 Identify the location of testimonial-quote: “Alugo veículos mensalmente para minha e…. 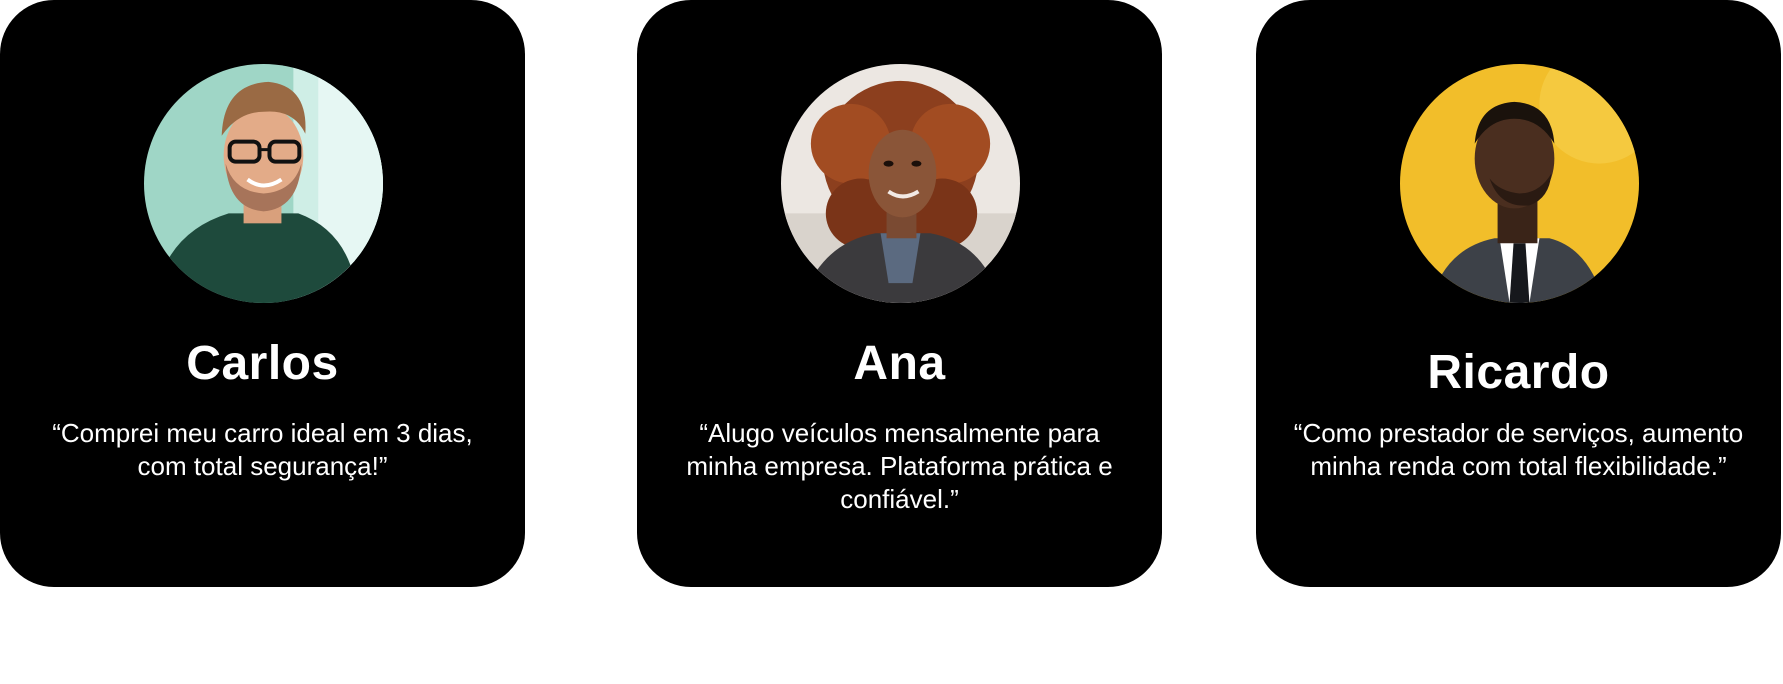
(899, 466).